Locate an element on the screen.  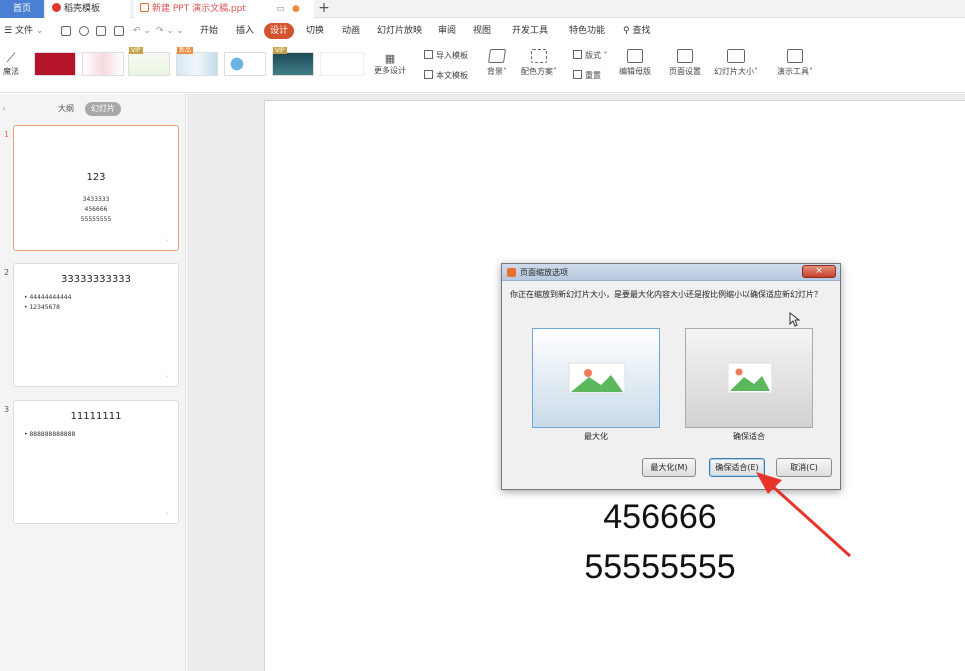
canvas-text-line: 456666 is located at coordinates (660, 517).